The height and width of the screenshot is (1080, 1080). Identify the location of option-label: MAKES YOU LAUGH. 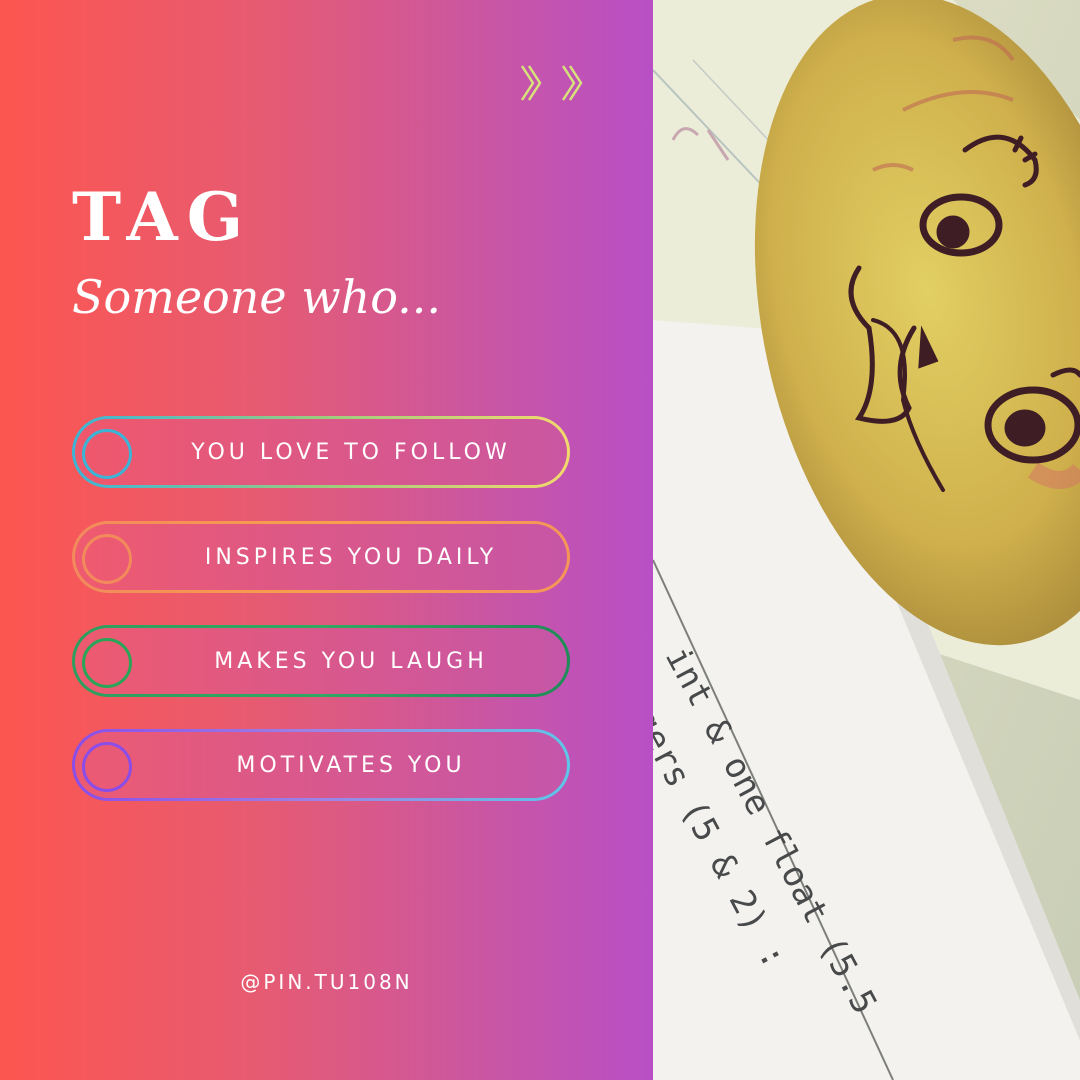
(351, 661).